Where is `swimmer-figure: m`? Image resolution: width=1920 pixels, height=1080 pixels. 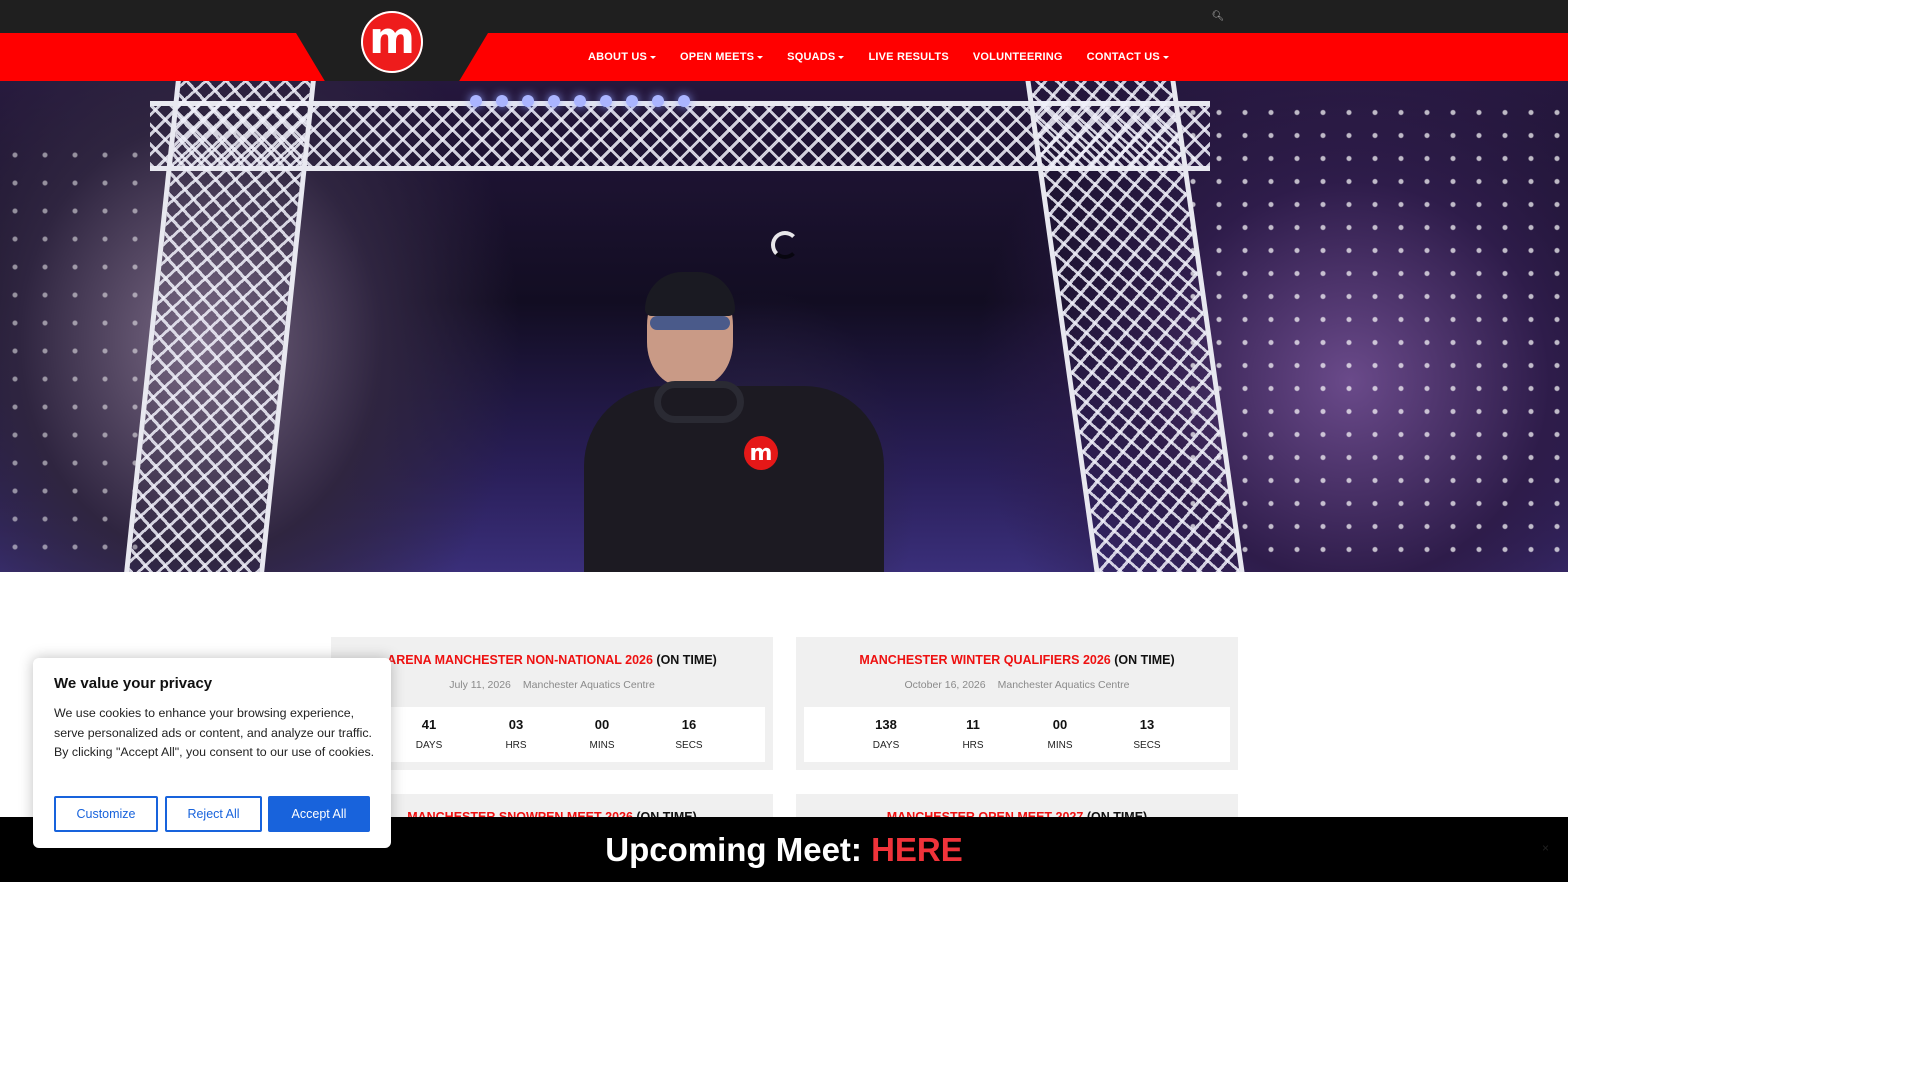 swimmer-figure: m is located at coordinates (734, 422).